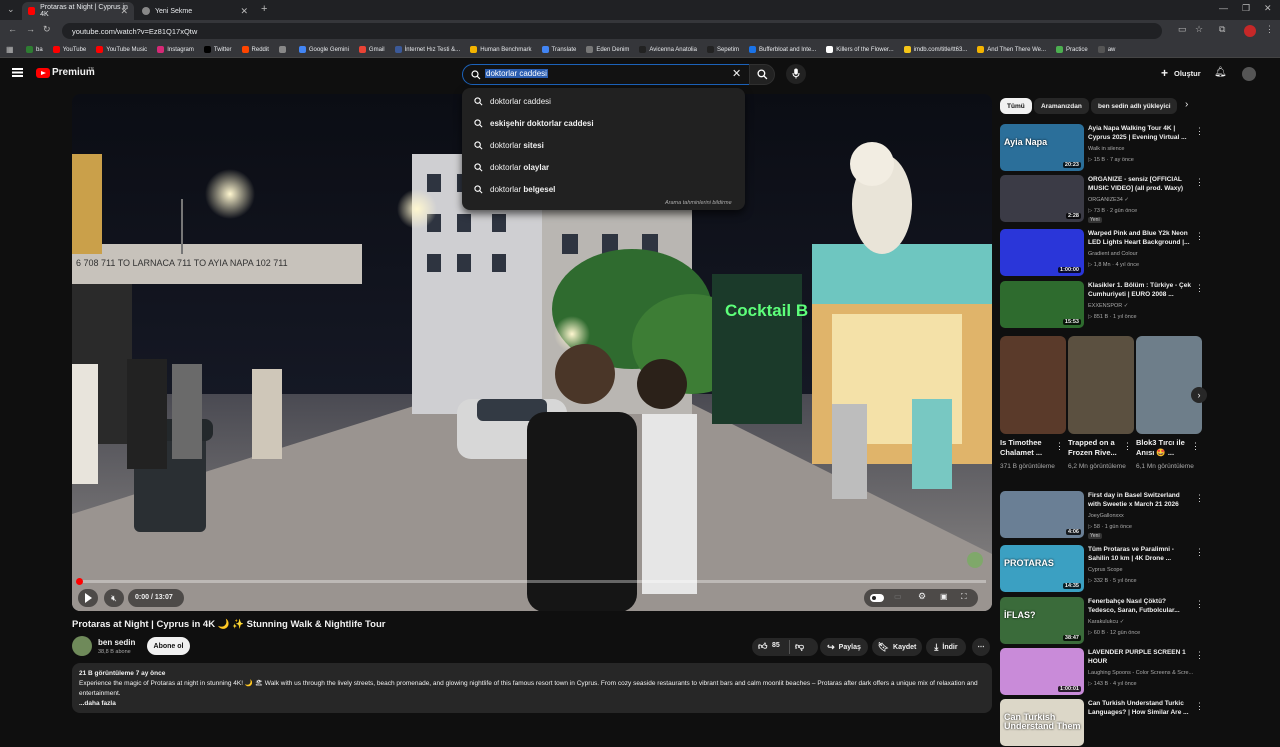 The image size is (1280, 747). I want to click on channel-watermark, so click(975, 560).